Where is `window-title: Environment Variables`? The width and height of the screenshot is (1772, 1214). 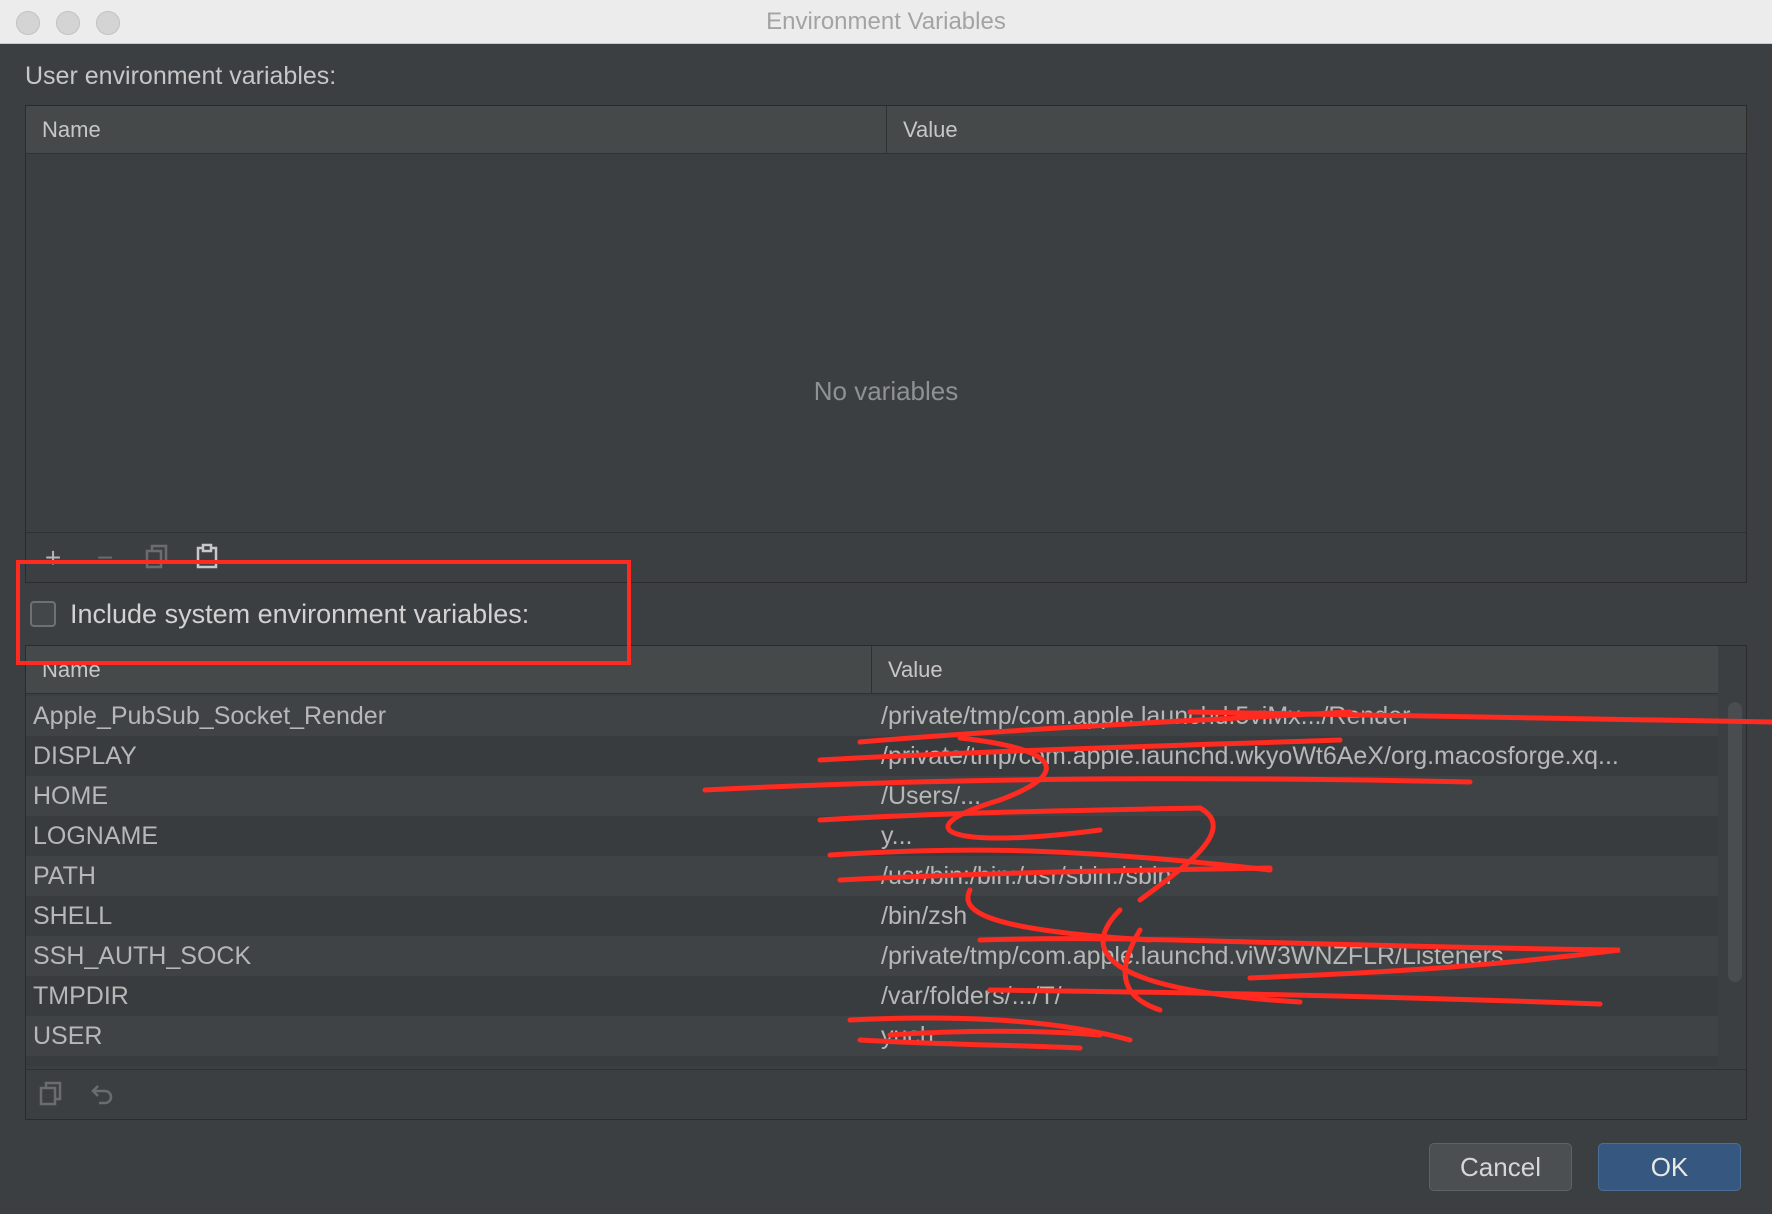
window-title: Environment Variables is located at coordinates (886, 21).